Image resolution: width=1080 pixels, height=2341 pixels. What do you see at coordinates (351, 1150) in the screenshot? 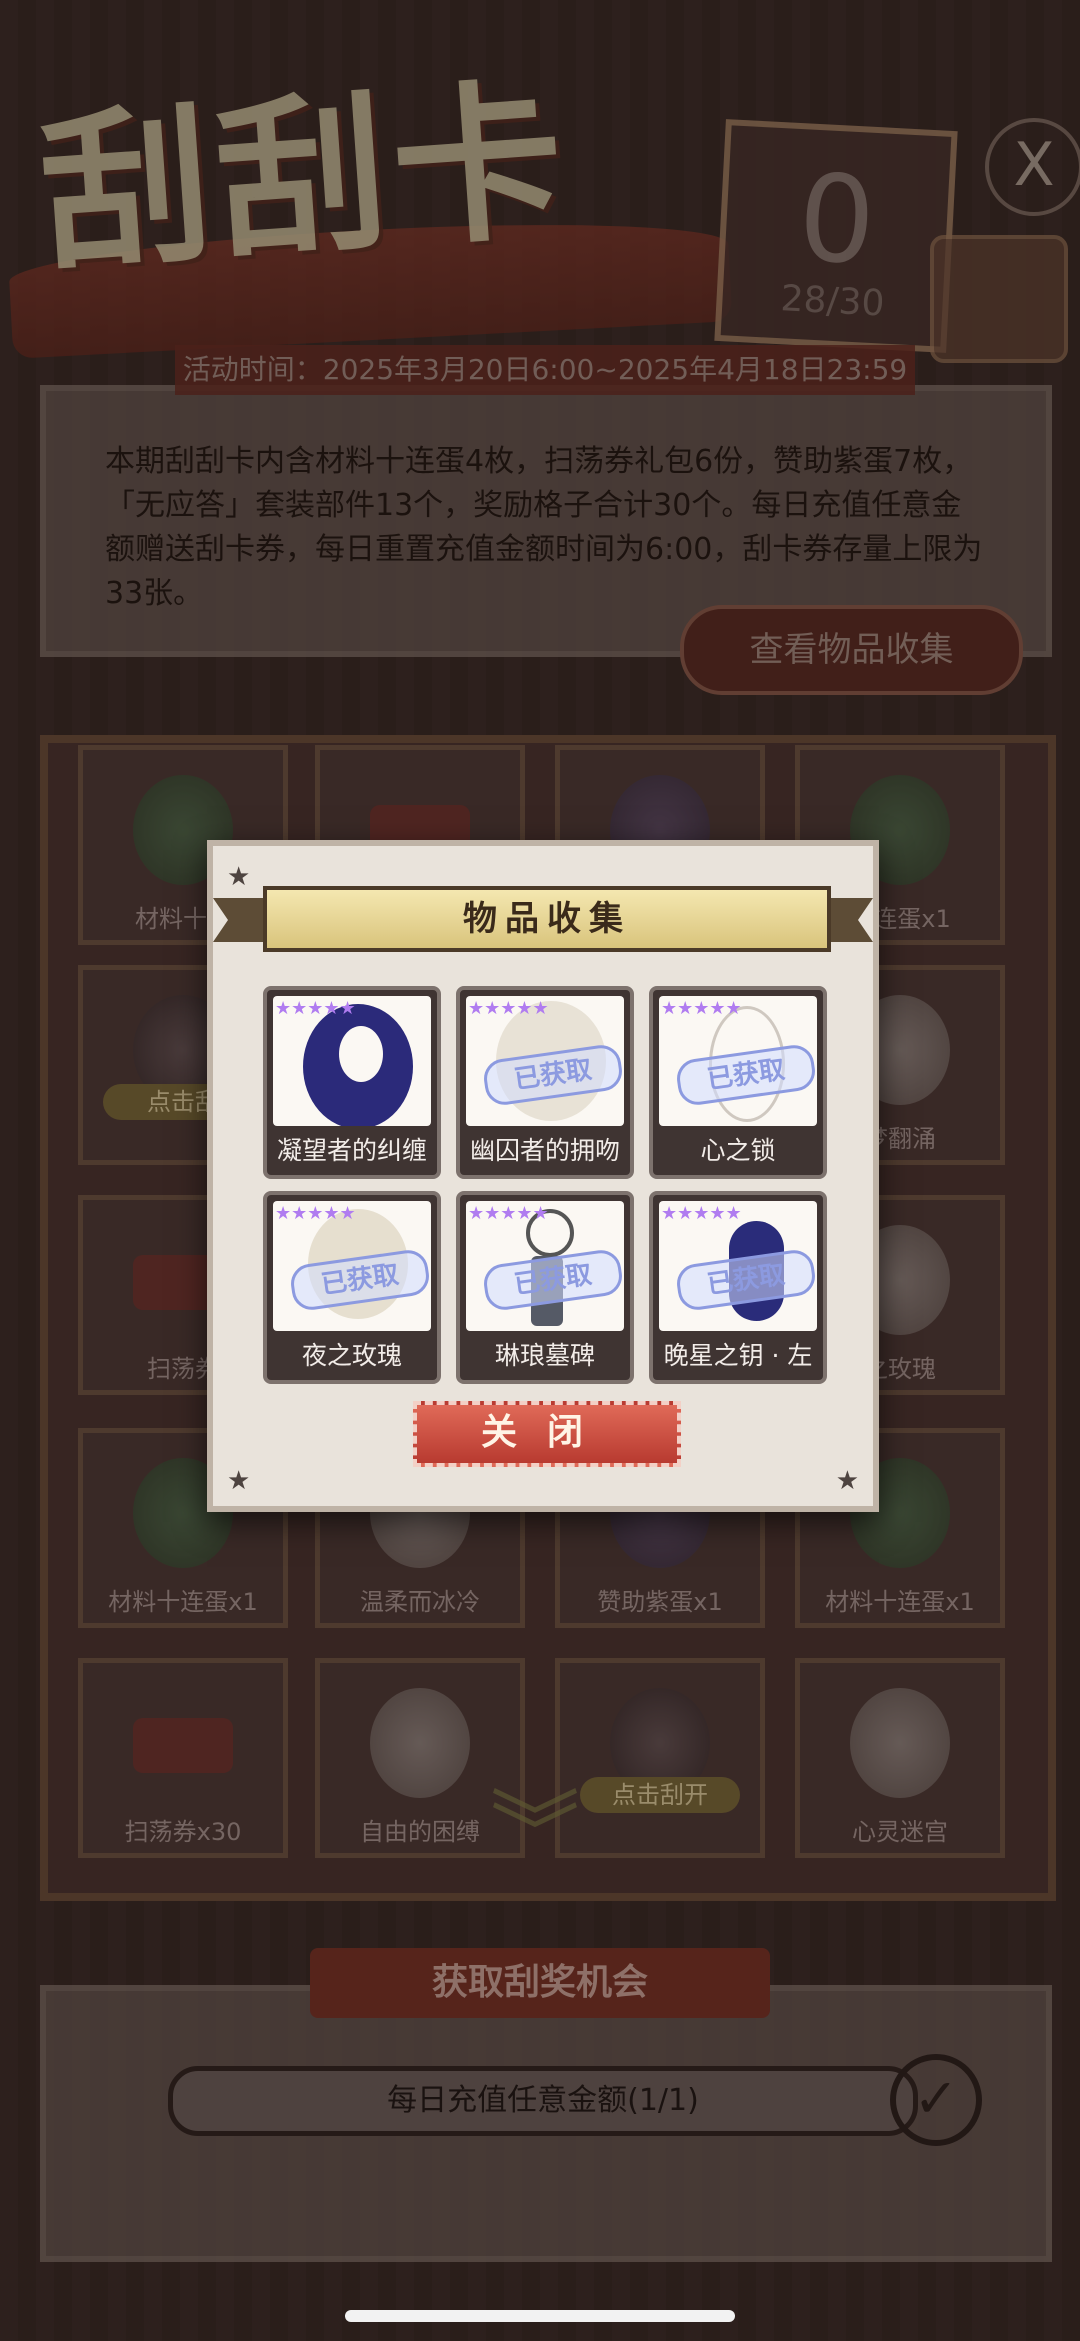
I see `item-name: 凝望者的纠缠` at bounding box center [351, 1150].